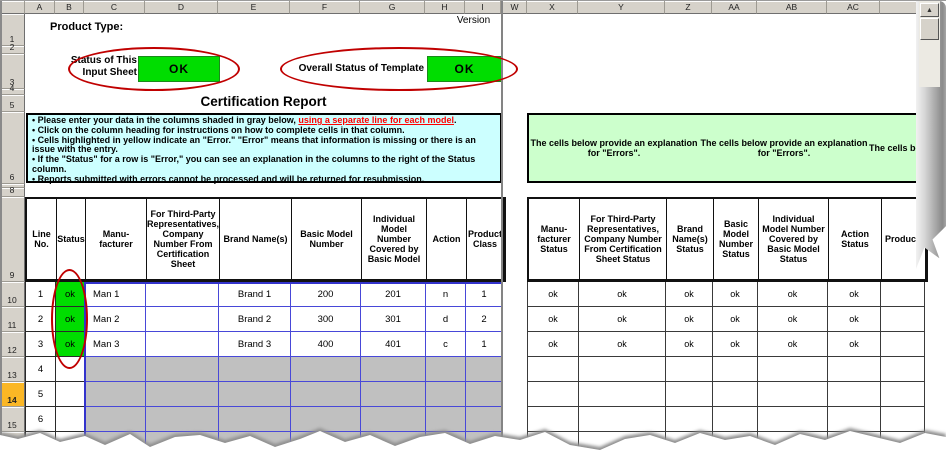  Describe the element at coordinates (484, 344) in the screenshot. I see `cell-product-class: 1` at that location.